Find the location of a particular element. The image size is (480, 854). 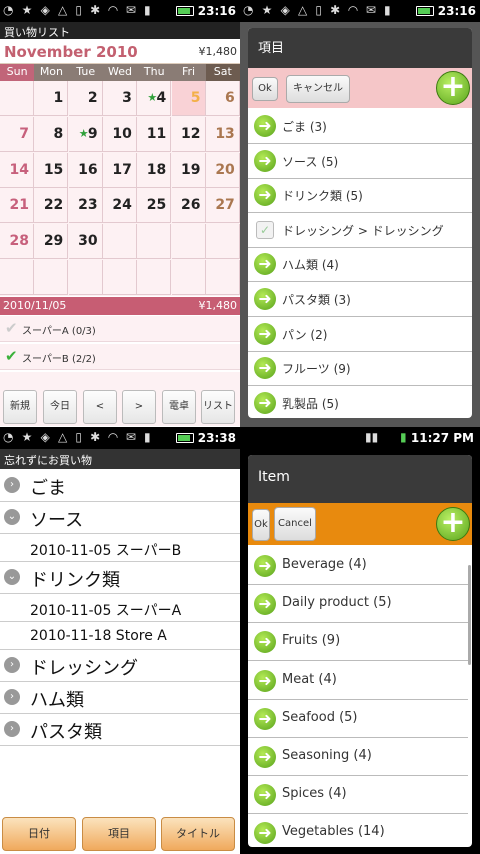

day-cell: 21 is located at coordinates (17, 206).